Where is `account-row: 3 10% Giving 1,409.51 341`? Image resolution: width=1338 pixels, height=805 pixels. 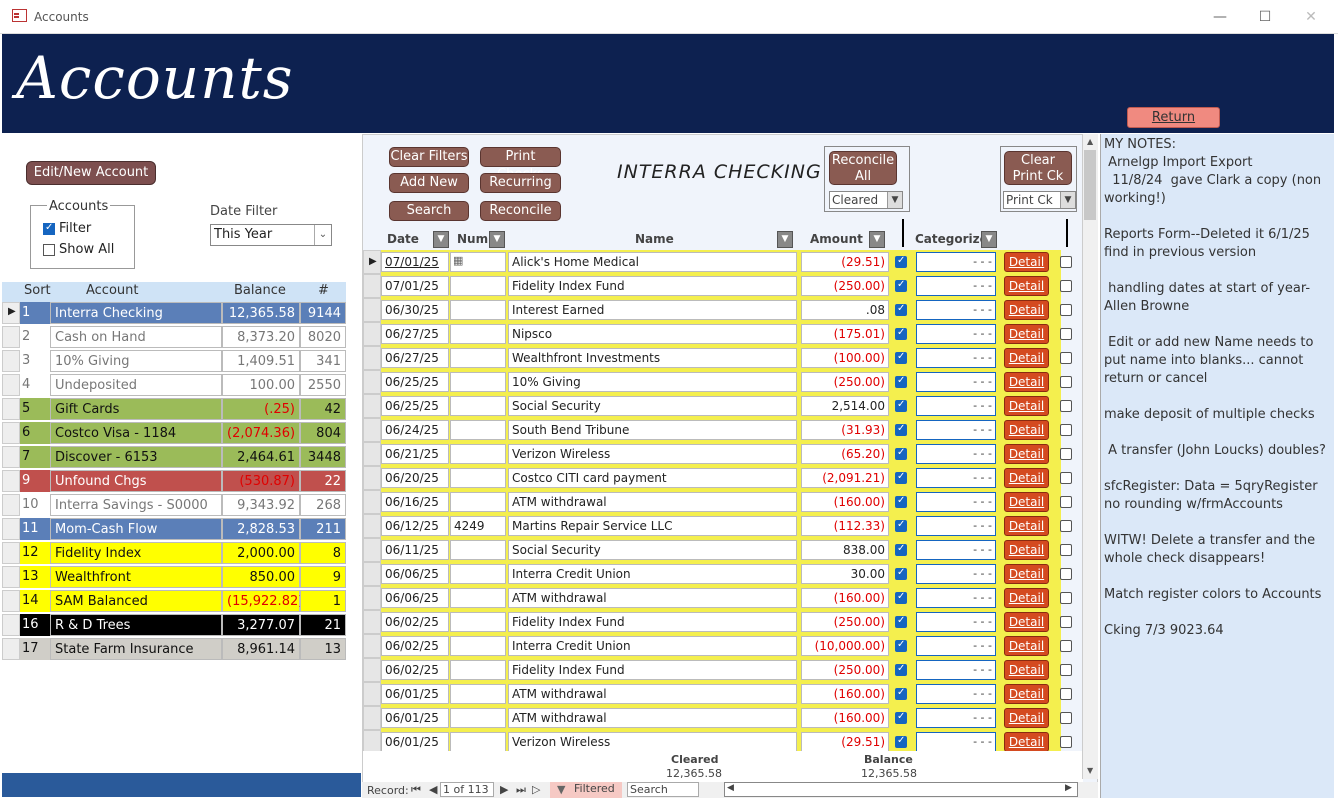
account-row: 3 10% Giving 1,409.51 341 is located at coordinates (174, 361).